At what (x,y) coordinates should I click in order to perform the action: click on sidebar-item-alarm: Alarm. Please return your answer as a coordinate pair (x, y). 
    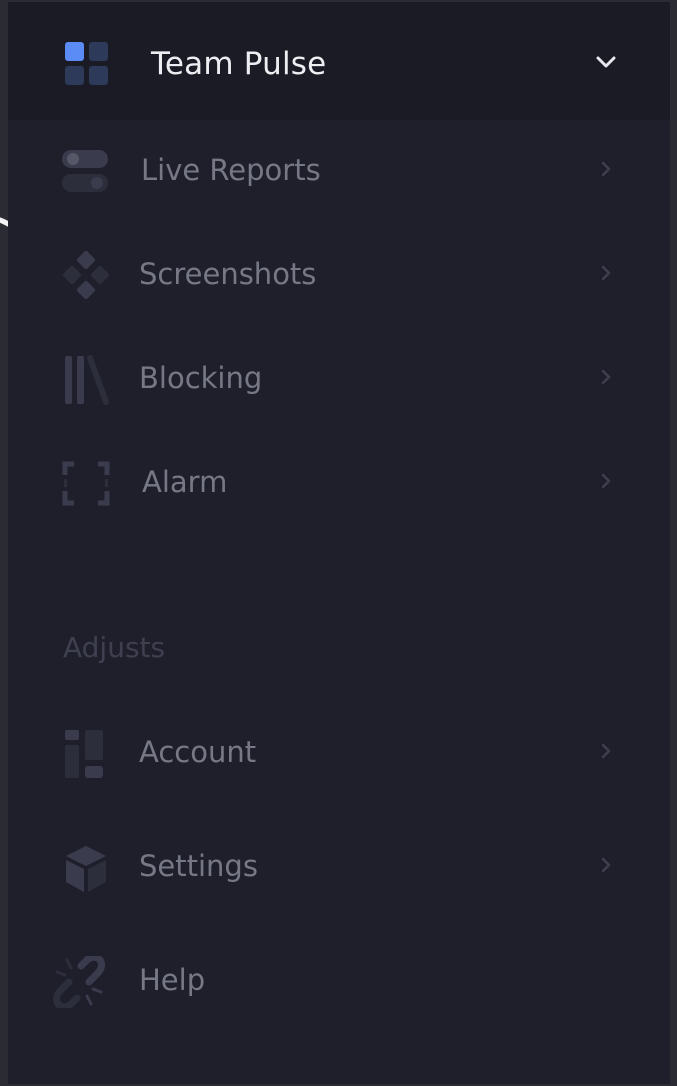
    Looking at the image, I should click on (339, 482).